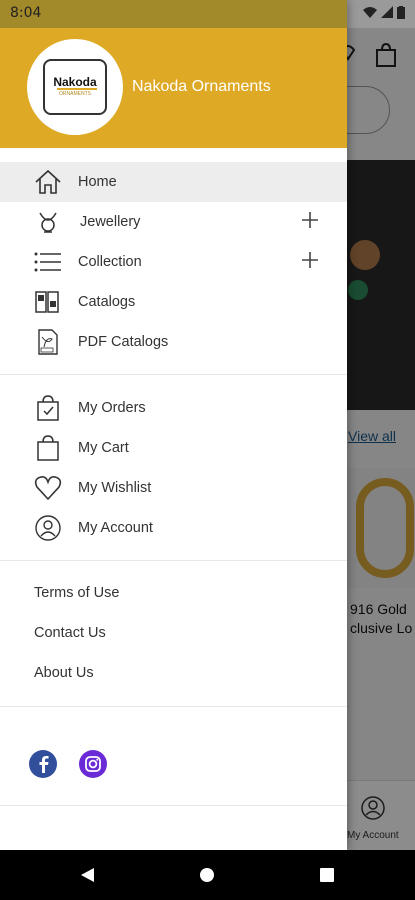 This screenshot has width=415, height=900. What do you see at coordinates (48, 488) in the screenshot?
I see `heart-icon` at bounding box center [48, 488].